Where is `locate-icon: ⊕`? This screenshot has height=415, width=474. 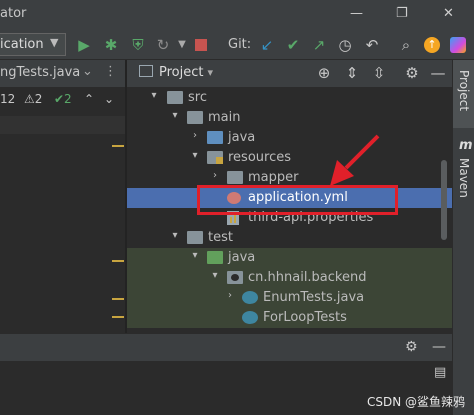 locate-icon: ⊕ is located at coordinates (324, 73).